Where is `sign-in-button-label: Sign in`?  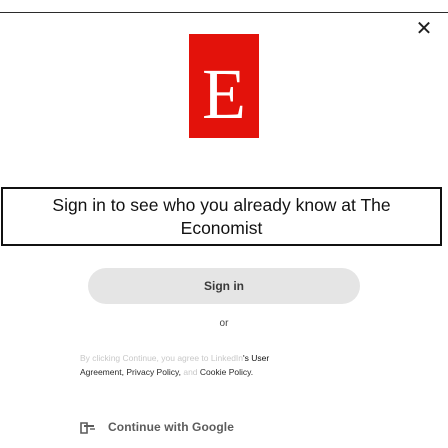
sign-in-button-label: Sign in is located at coordinates (224, 286).